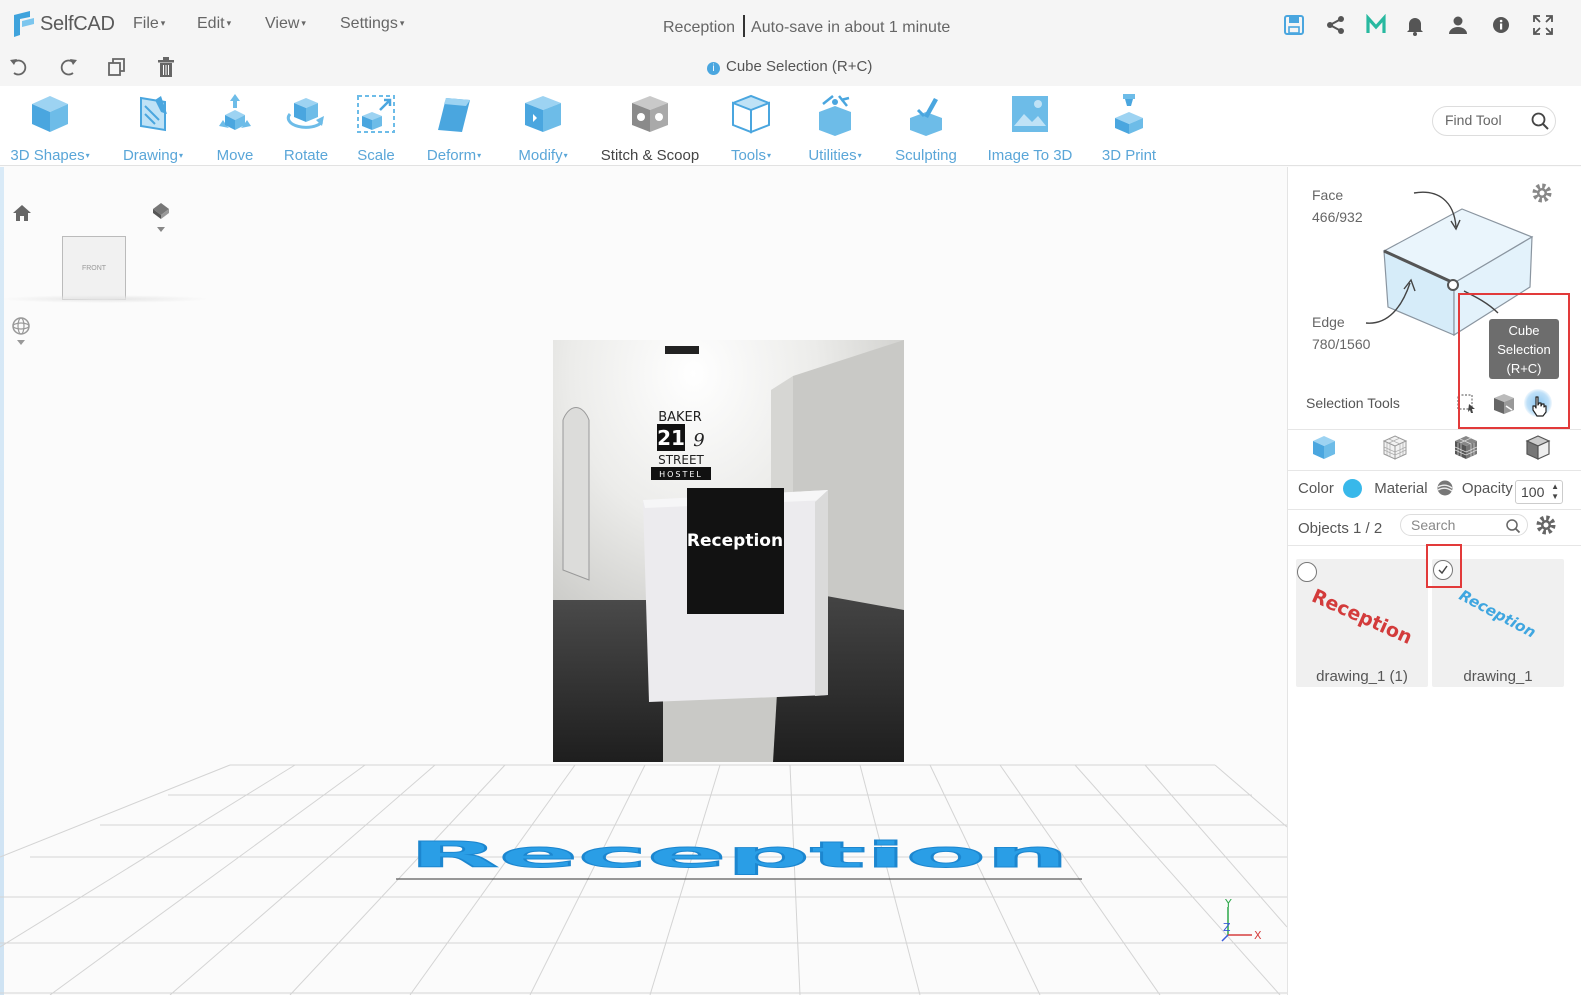 Image resolution: width=1581 pixels, height=995 pixels. What do you see at coordinates (68, 67) in the screenshot?
I see `redo-icon` at bounding box center [68, 67].